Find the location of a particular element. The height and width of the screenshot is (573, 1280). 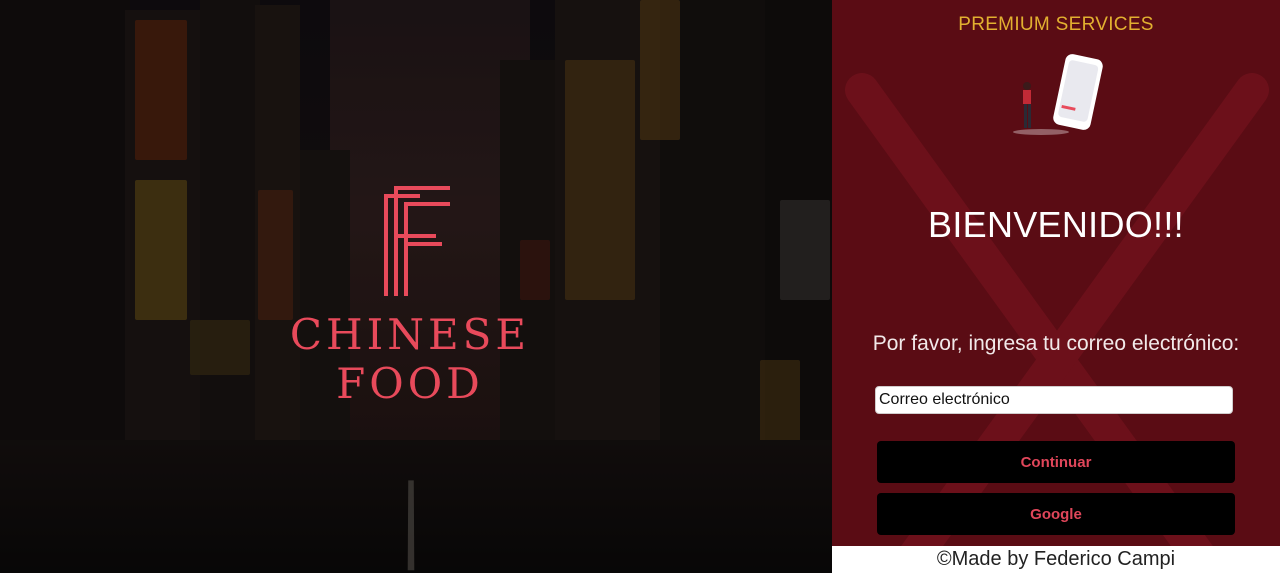

email-input is located at coordinates (1054, 400).